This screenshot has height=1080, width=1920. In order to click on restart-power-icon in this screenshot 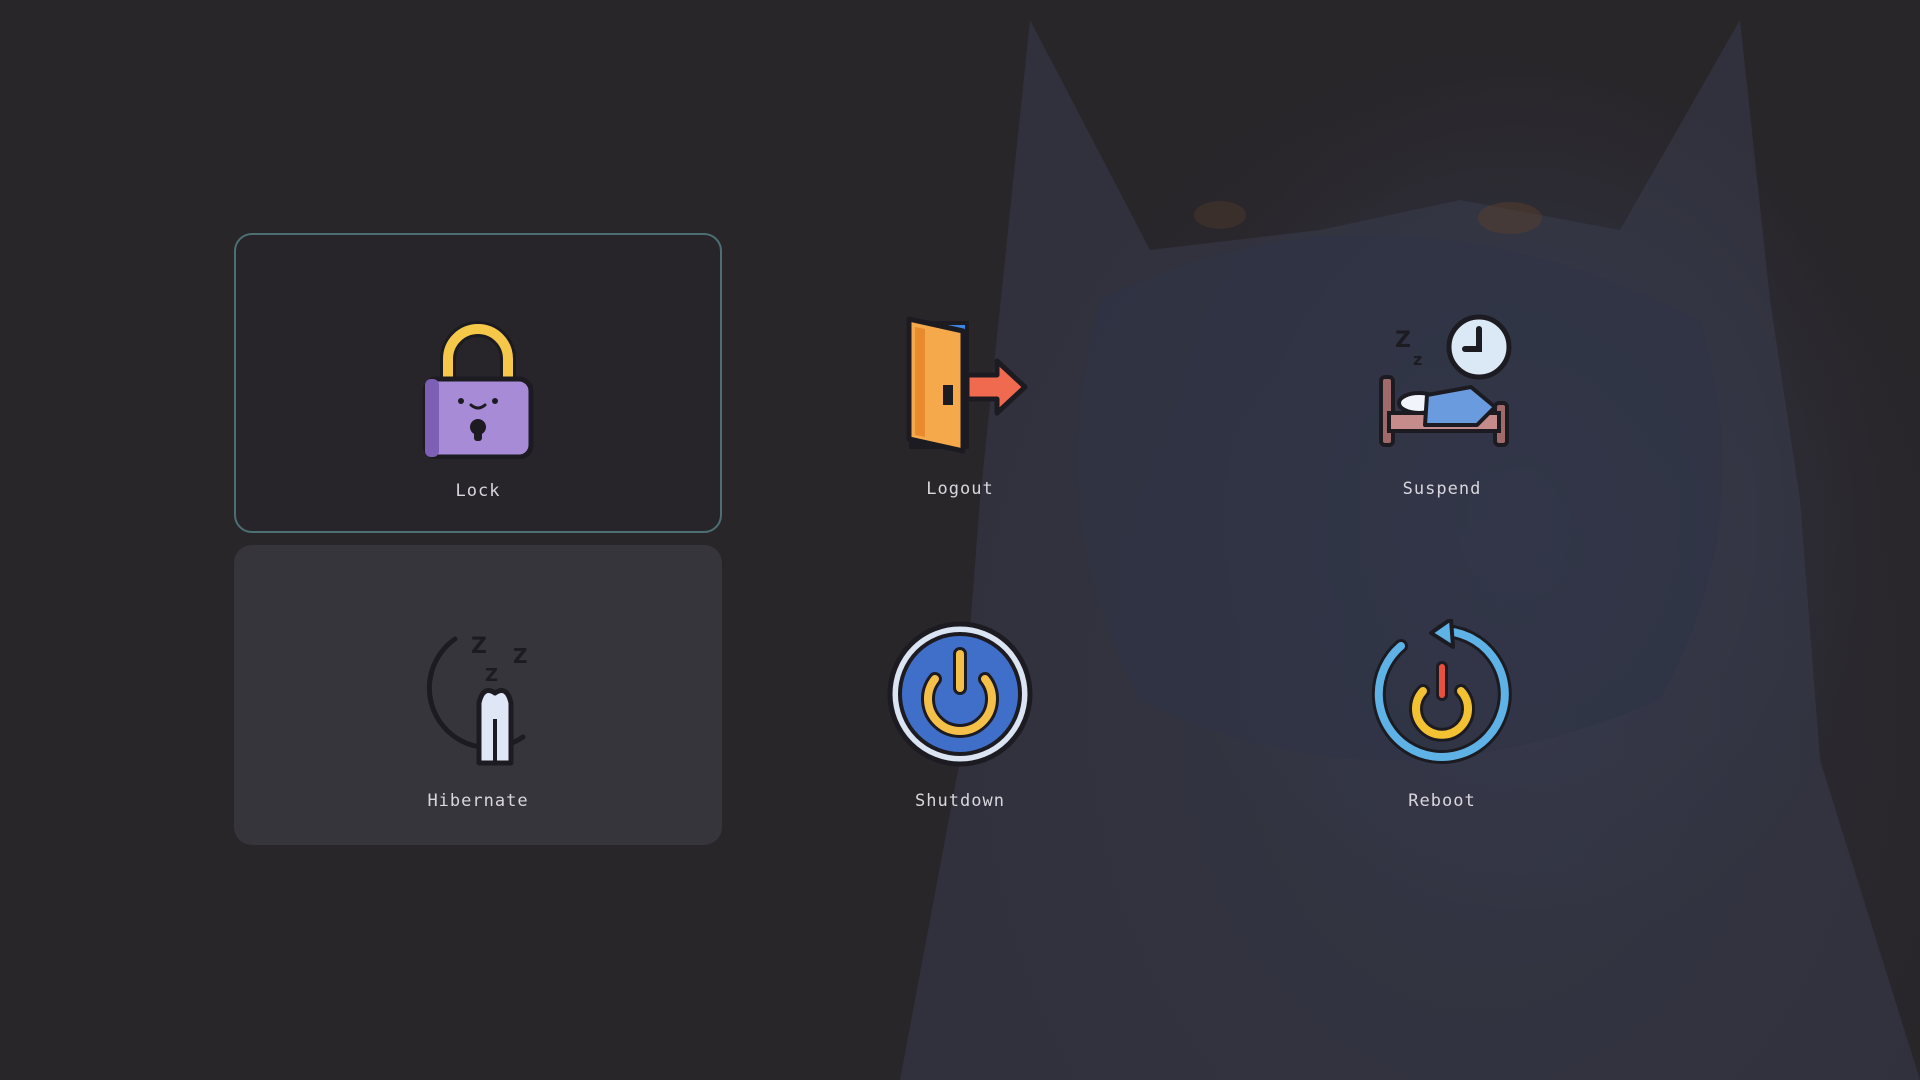, I will do `click(1442, 694)`.